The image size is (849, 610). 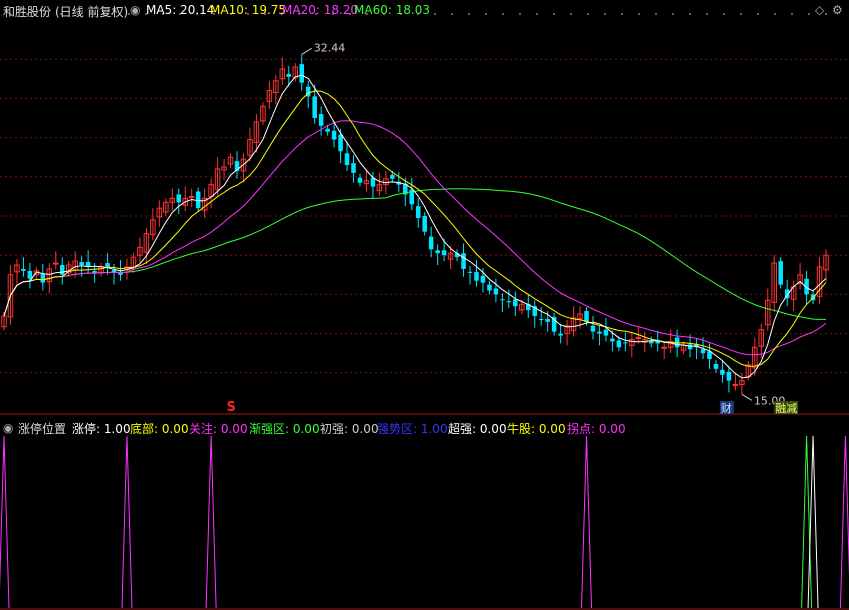 I want to click on sub-item-dibu: 底部: 0.00, so click(x=159, y=429).